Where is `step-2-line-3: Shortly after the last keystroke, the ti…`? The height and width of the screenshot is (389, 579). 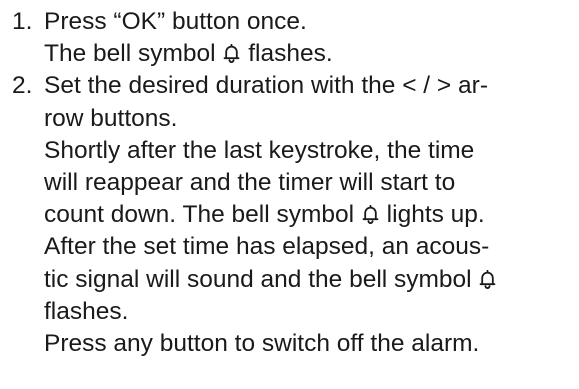 step-2-line-3: Shortly after the last keystroke, the ti… is located at coordinates (311, 151).